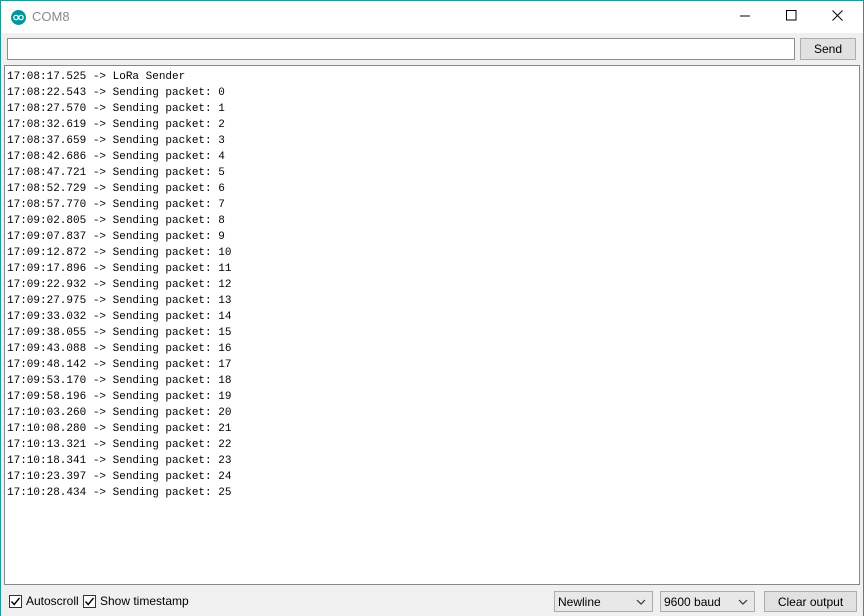  I want to click on output-line: 17:09:38.055 -> Sending packet: 15, so click(119, 333).